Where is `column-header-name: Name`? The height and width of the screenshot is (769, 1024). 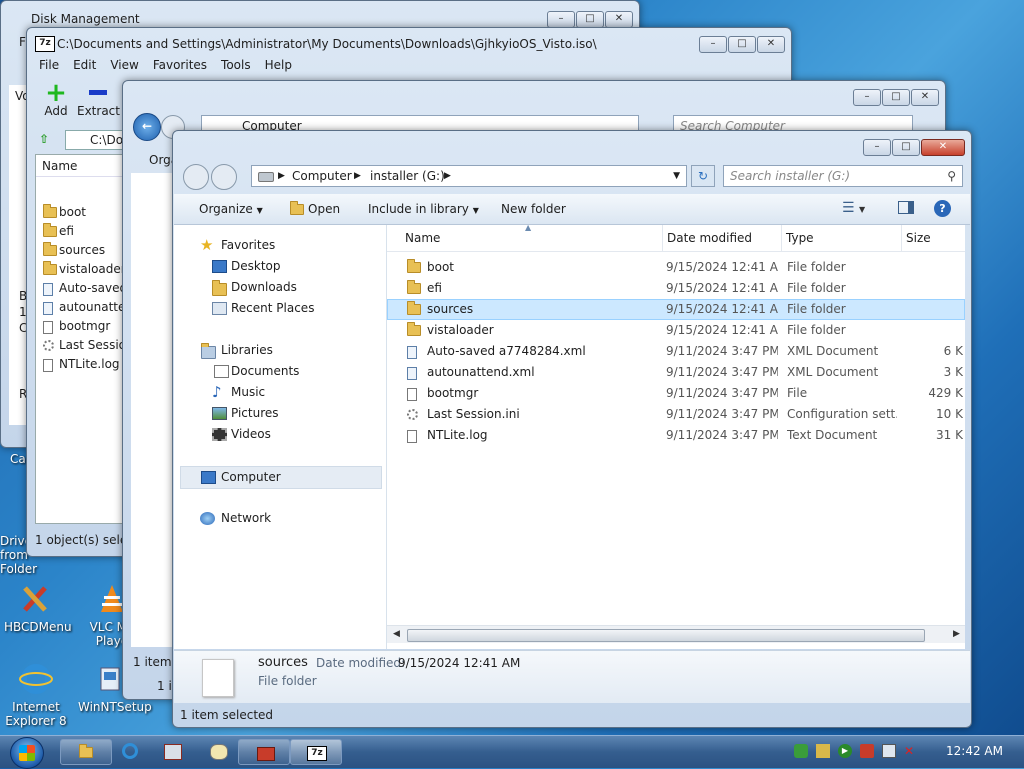 column-header-name: Name is located at coordinates (81, 166).